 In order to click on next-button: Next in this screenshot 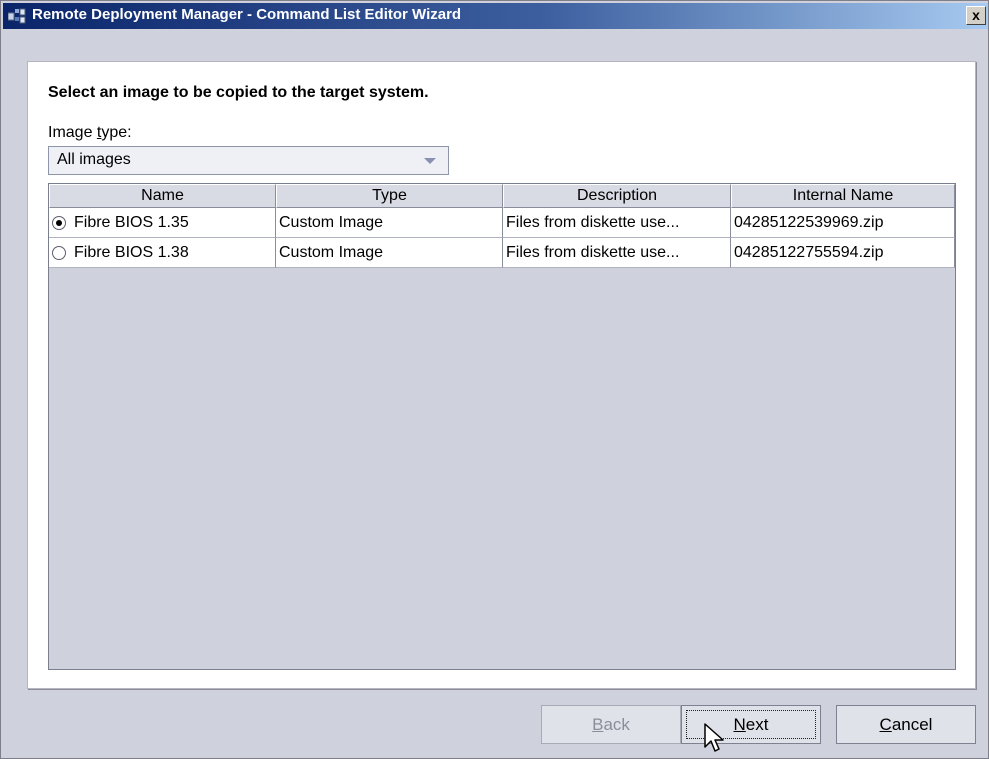, I will do `click(751, 724)`.